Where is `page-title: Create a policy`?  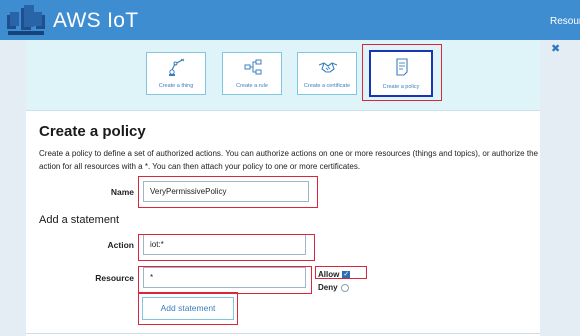 page-title: Create a policy is located at coordinates (92, 131).